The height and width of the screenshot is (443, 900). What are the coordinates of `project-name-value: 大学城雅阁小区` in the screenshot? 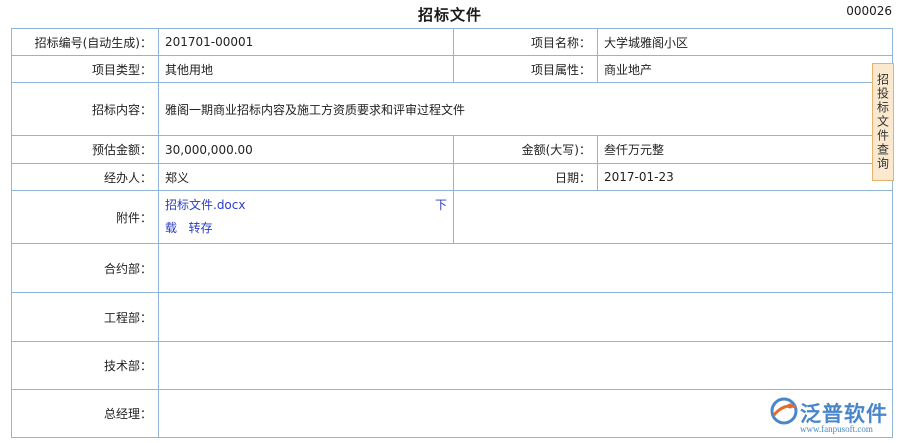 It's located at (745, 42).